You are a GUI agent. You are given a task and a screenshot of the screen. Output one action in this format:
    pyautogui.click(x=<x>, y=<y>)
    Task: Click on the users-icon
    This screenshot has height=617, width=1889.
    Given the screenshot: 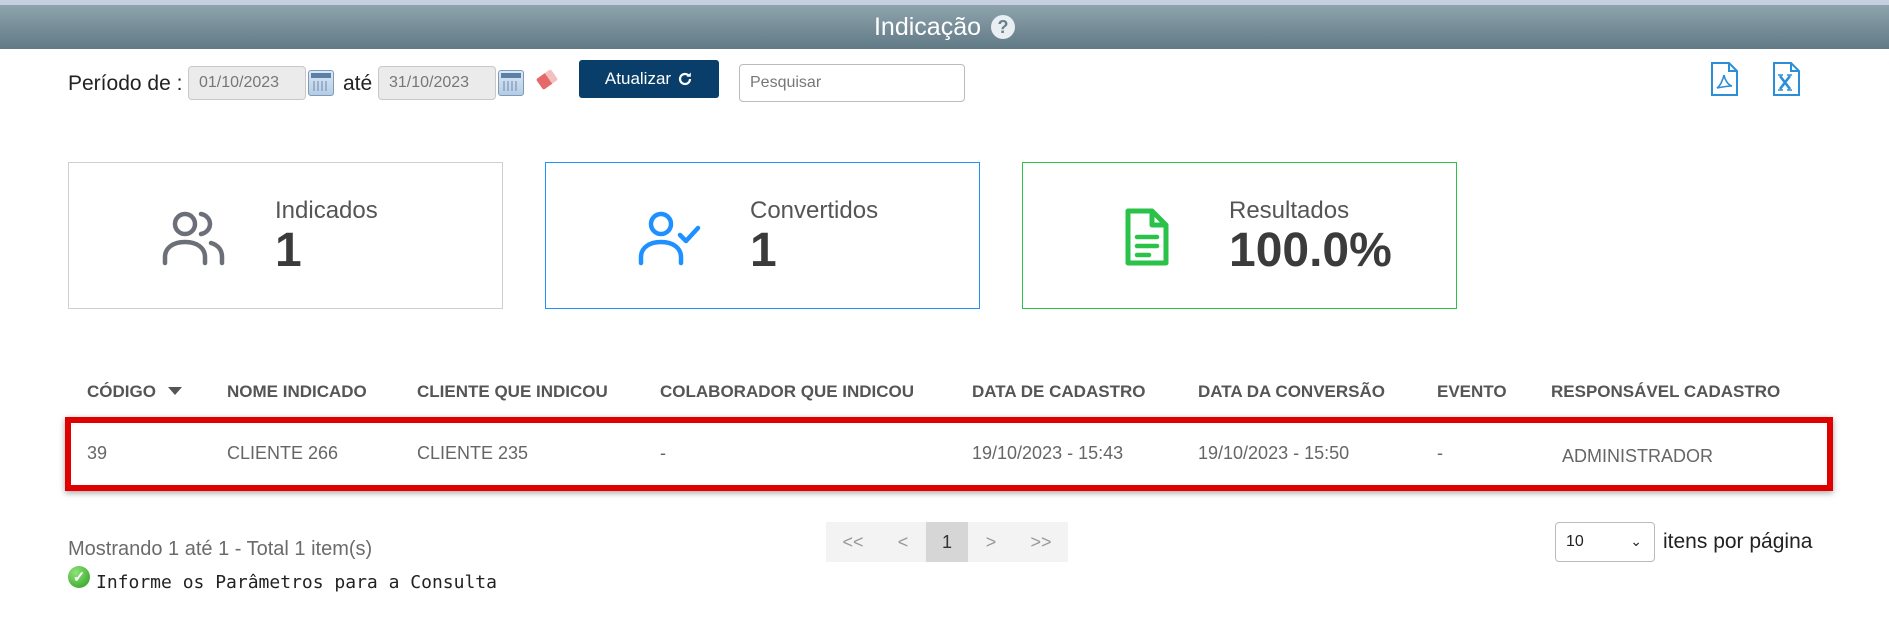 What is the action you would take?
    pyautogui.click(x=193, y=238)
    